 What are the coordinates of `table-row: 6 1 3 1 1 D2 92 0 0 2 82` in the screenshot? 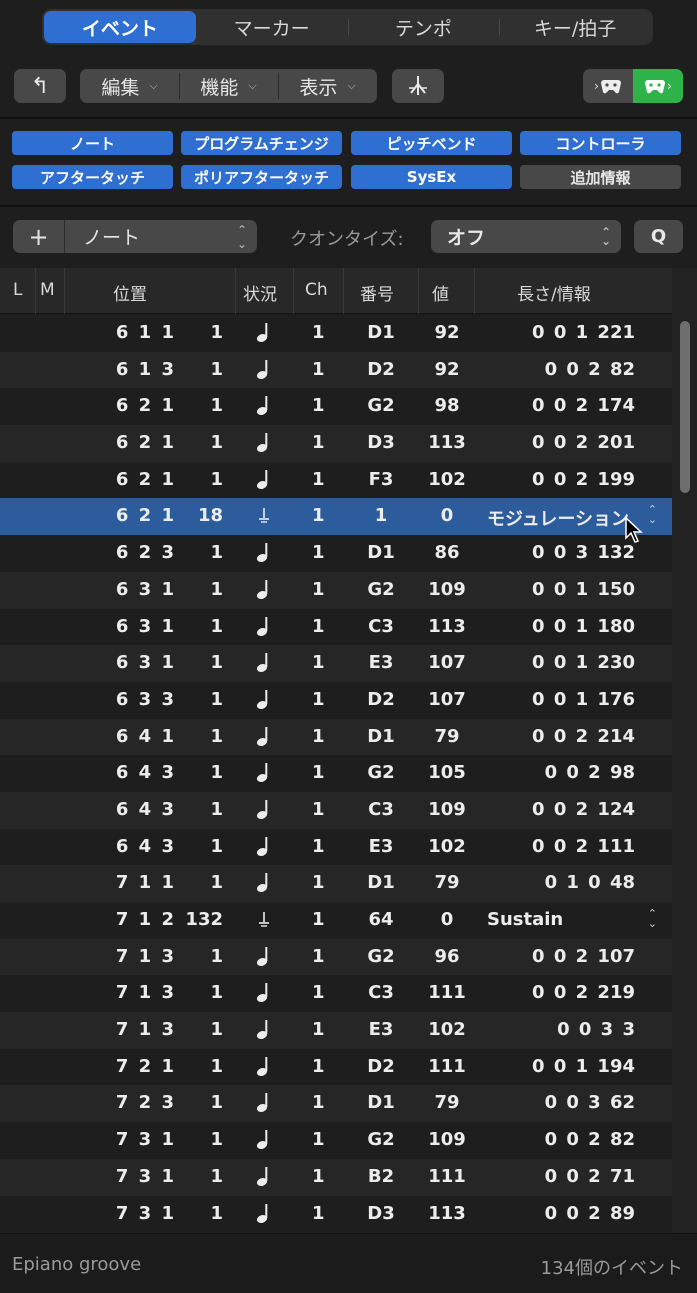 It's located at (336, 370).